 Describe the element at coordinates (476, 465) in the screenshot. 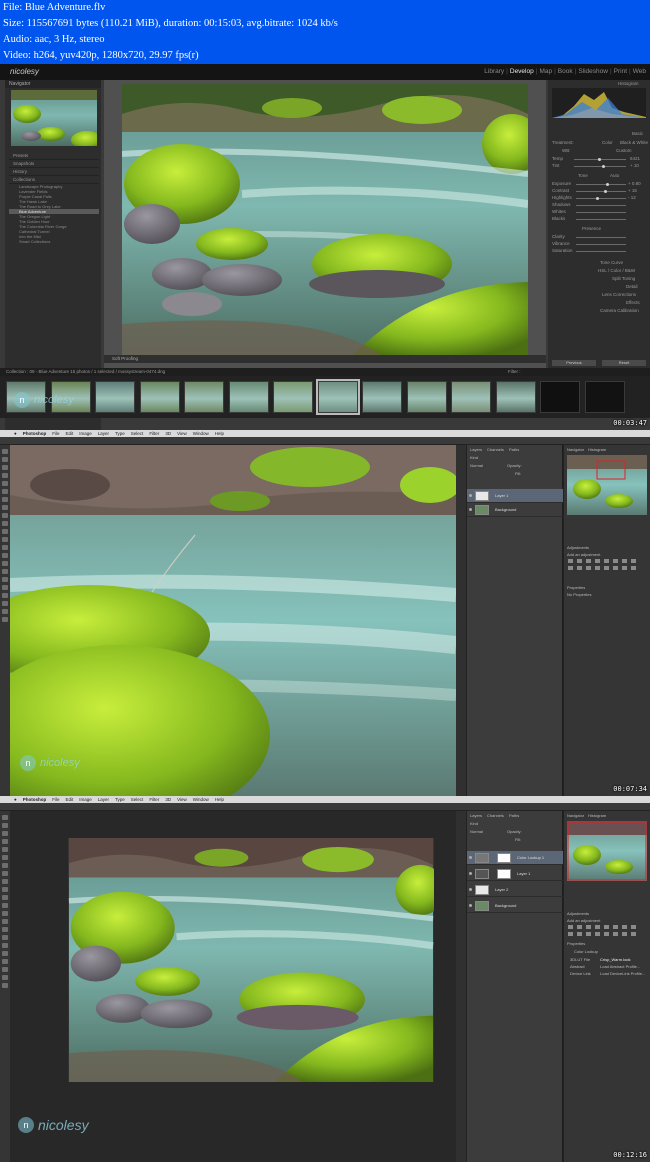

I see `blend-mode: Normal` at that location.